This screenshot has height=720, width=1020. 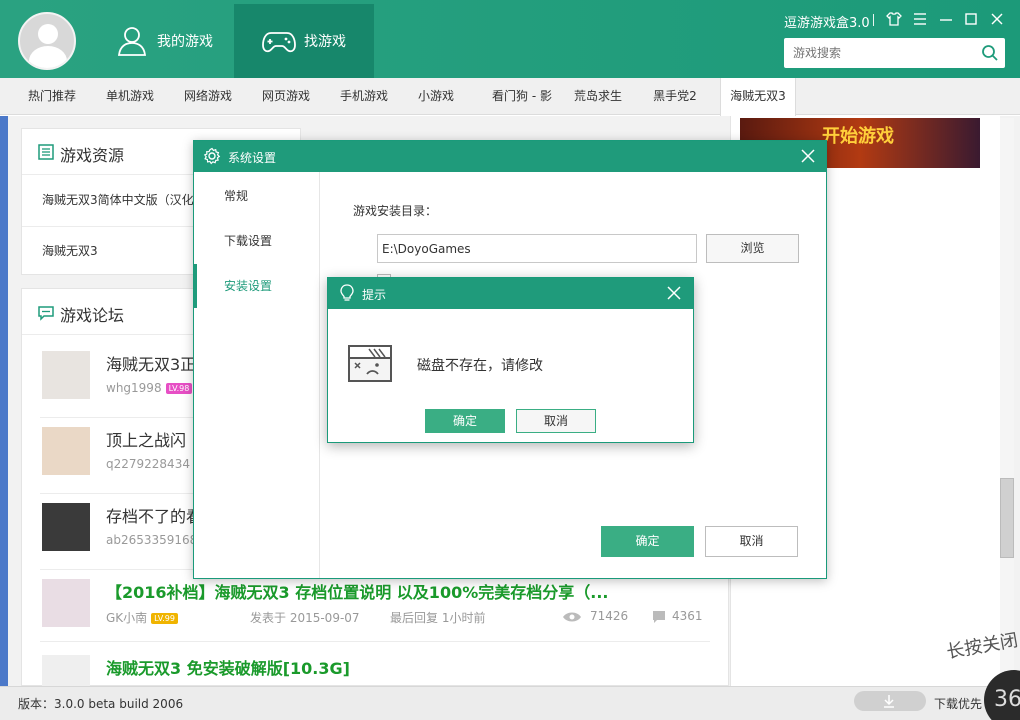 I want to click on category-tab-active: 海贼无双3, so click(x=758, y=97).